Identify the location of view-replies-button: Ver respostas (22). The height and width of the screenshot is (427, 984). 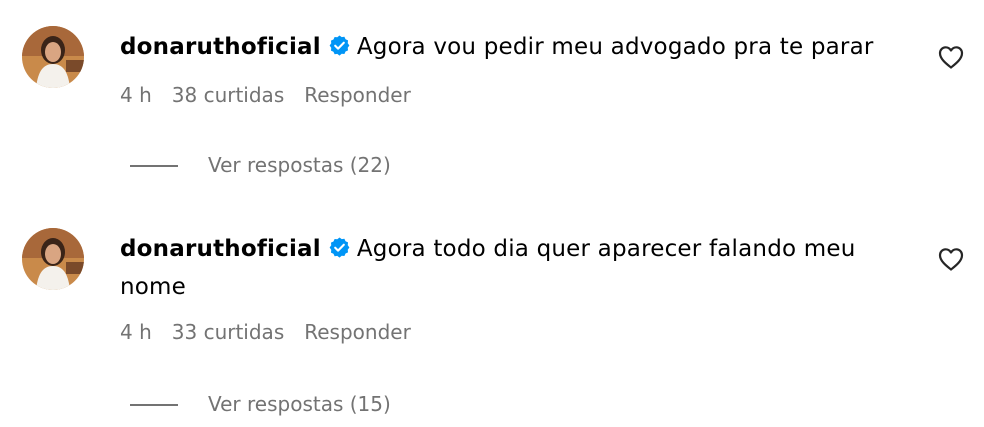
(260, 165).